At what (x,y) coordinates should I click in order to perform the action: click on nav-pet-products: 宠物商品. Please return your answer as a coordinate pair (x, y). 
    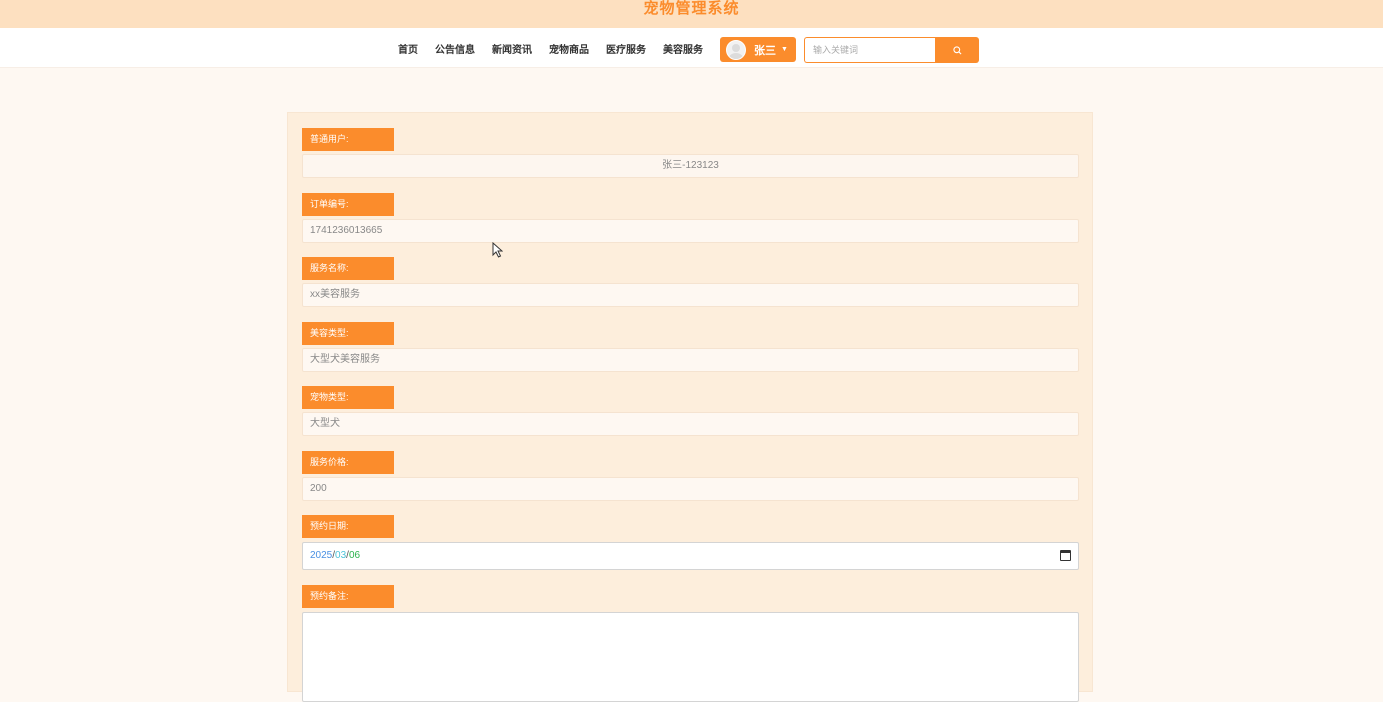
    Looking at the image, I should click on (569, 48).